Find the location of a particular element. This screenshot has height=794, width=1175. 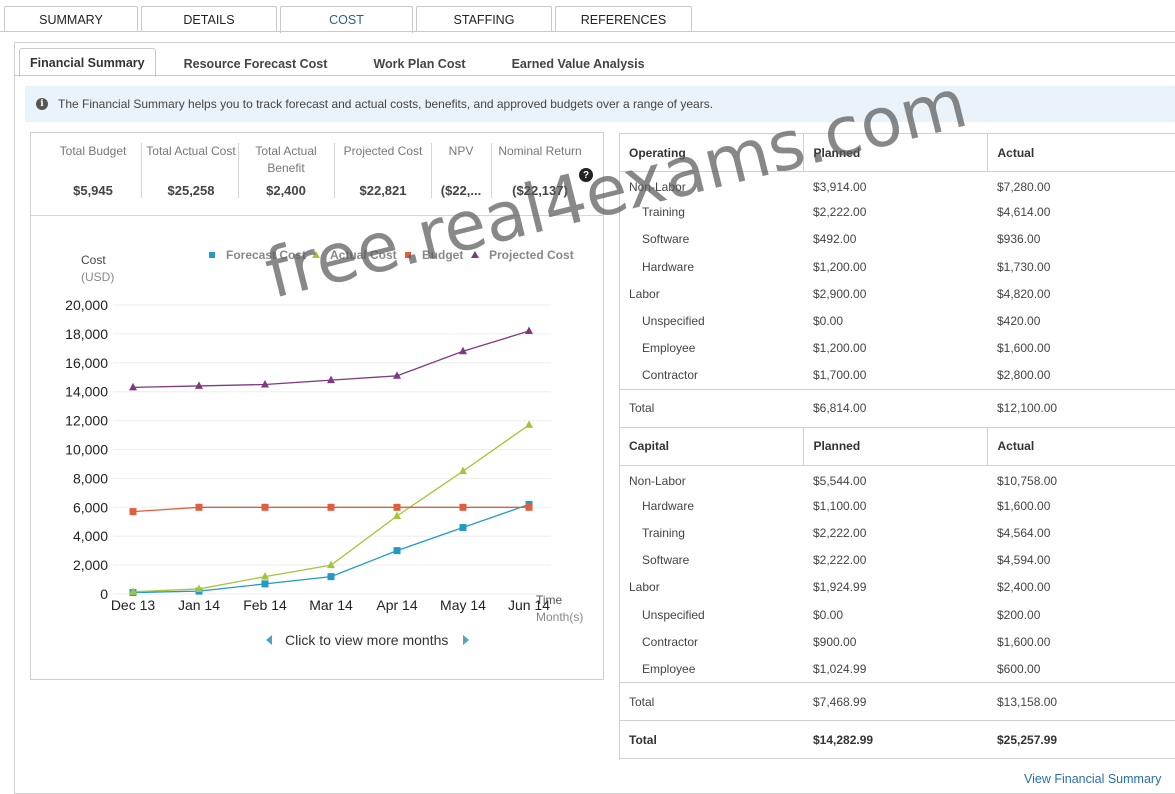

view-financial-summary-link: View Financial Summary is located at coordinates (1092, 779).